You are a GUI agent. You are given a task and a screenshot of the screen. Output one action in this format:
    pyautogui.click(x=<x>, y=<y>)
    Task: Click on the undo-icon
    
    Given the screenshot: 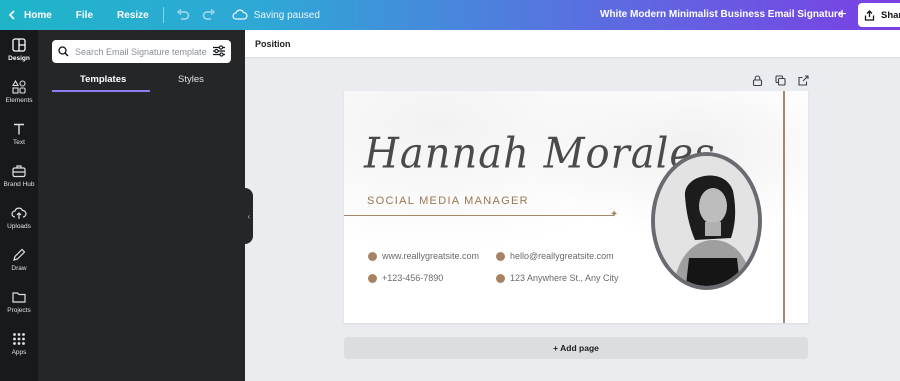 What is the action you would take?
    pyautogui.click(x=182, y=14)
    